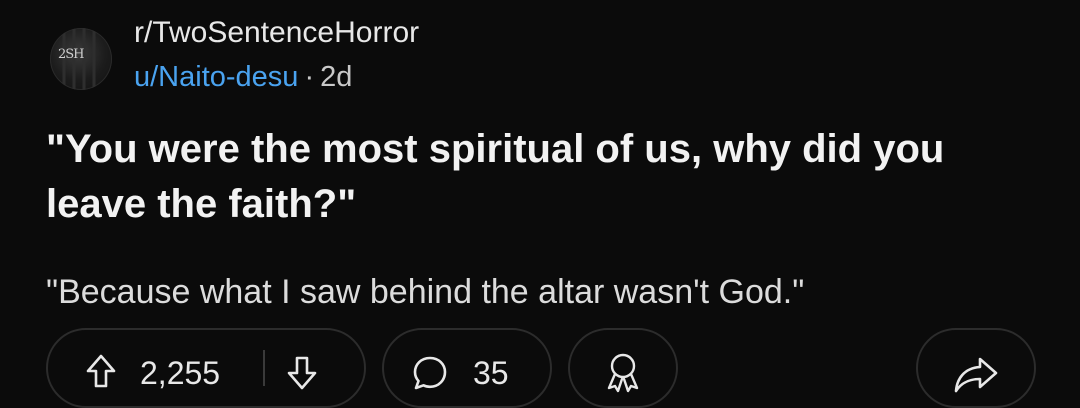 The width and height of the screenshot is (1080, 408). Describe the element at coordinates (976, 375) in the screenshot. I see `share-arrow-icon` at that location.